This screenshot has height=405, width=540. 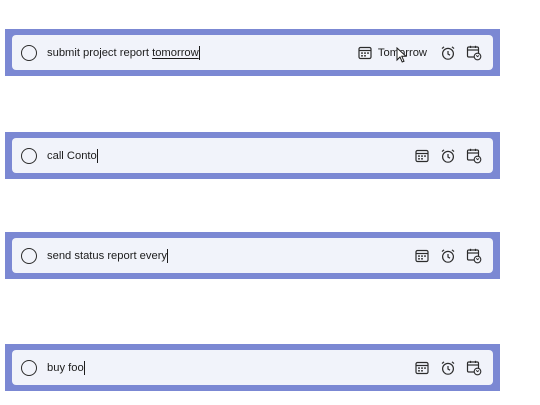 I want to click on task-input-row: buy foo, so click(x=252, y=367).